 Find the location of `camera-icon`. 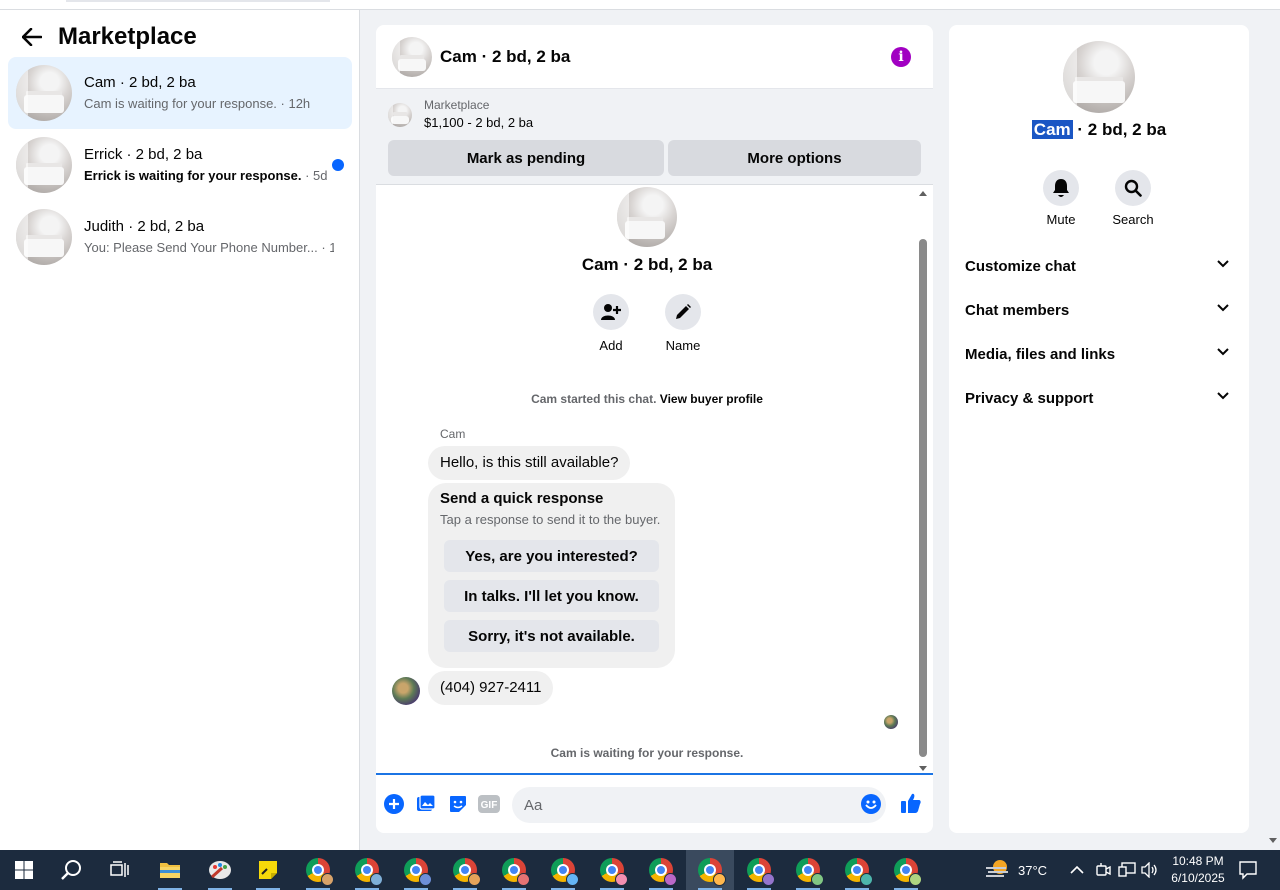

camera-icon is located at coordinates (1103, 869).